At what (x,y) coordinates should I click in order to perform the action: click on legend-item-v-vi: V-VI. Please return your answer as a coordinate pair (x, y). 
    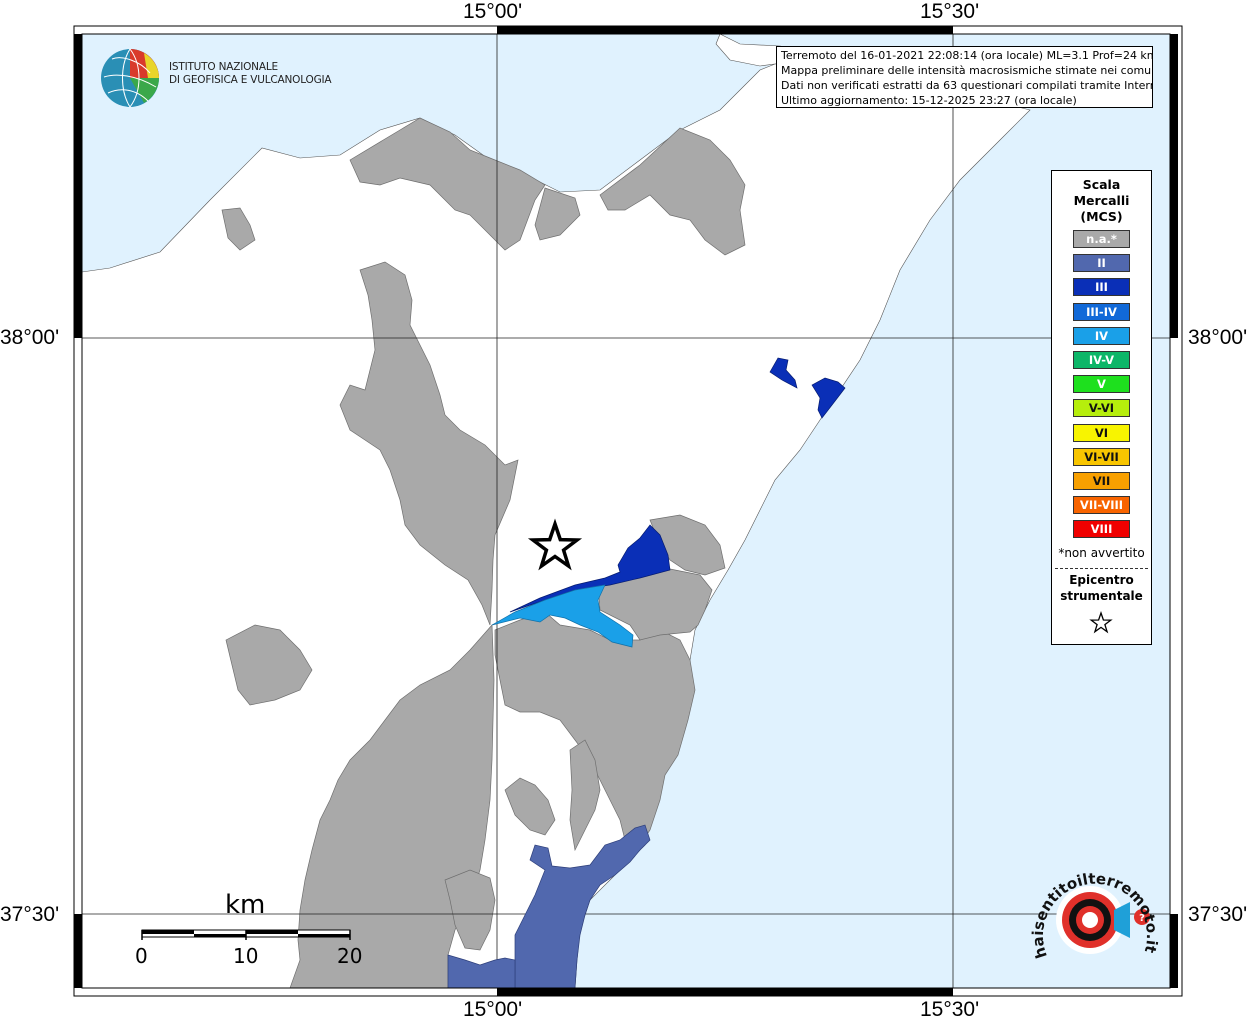
    Looking at the image, I should click on (1101, 408).